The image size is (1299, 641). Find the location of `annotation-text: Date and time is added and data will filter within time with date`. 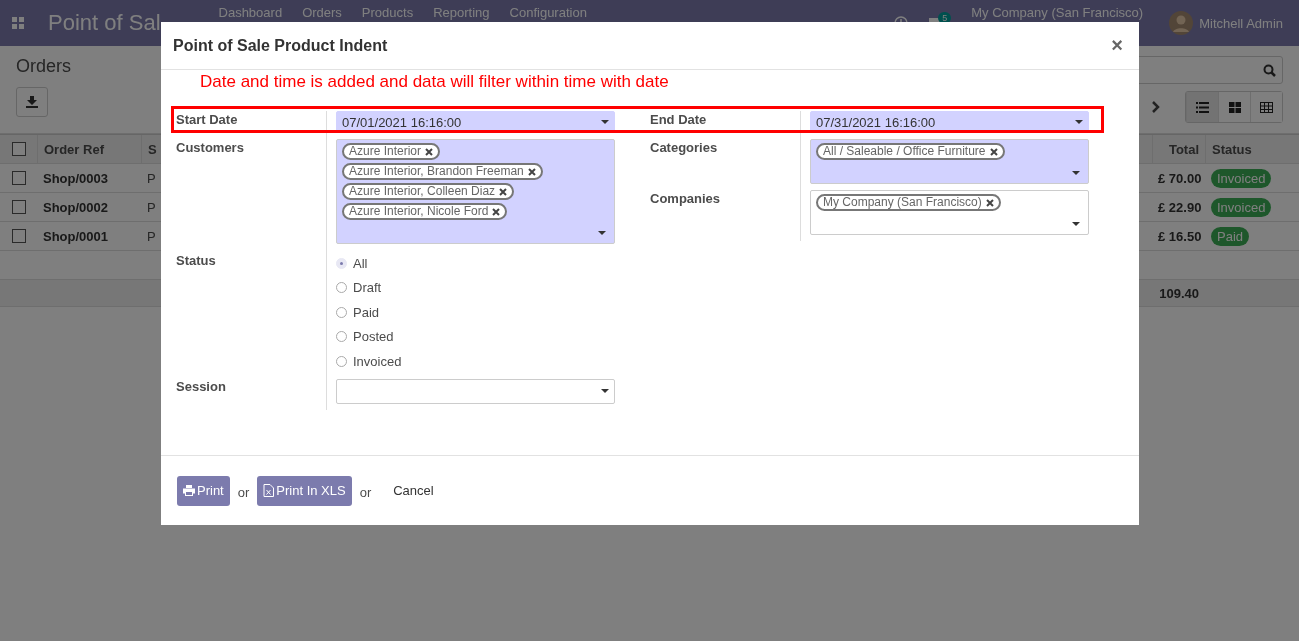

annotation-text: Date and time is added and data will filter within time with date is located at coordinates (435, 82).